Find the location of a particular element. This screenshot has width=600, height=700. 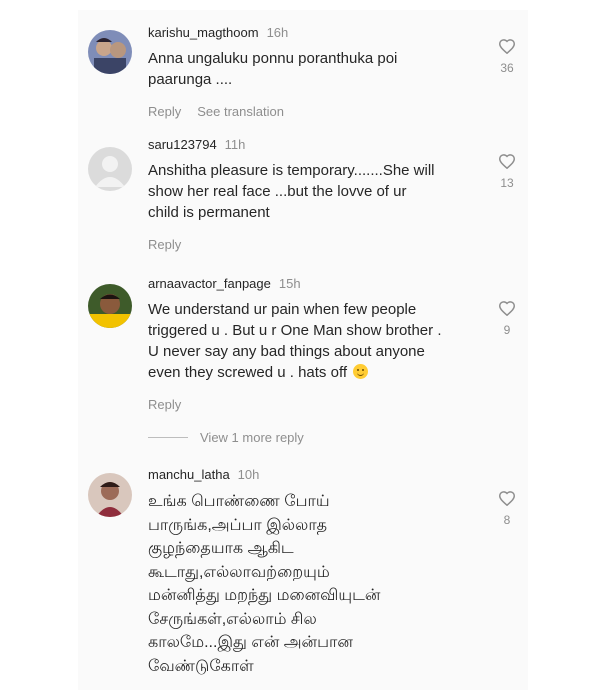

username: karishu_magthoom is located at coordinates (203, 32).